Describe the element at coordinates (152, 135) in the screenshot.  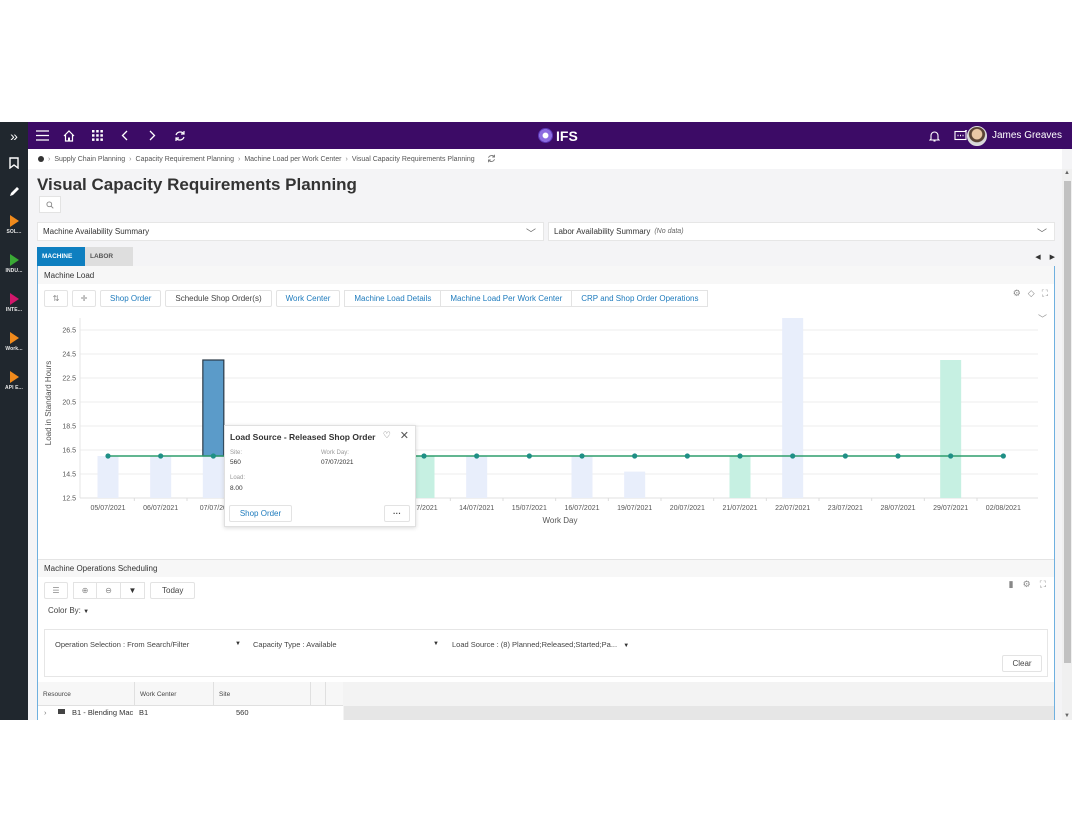
I see `forward-chevron-icon` at that location.